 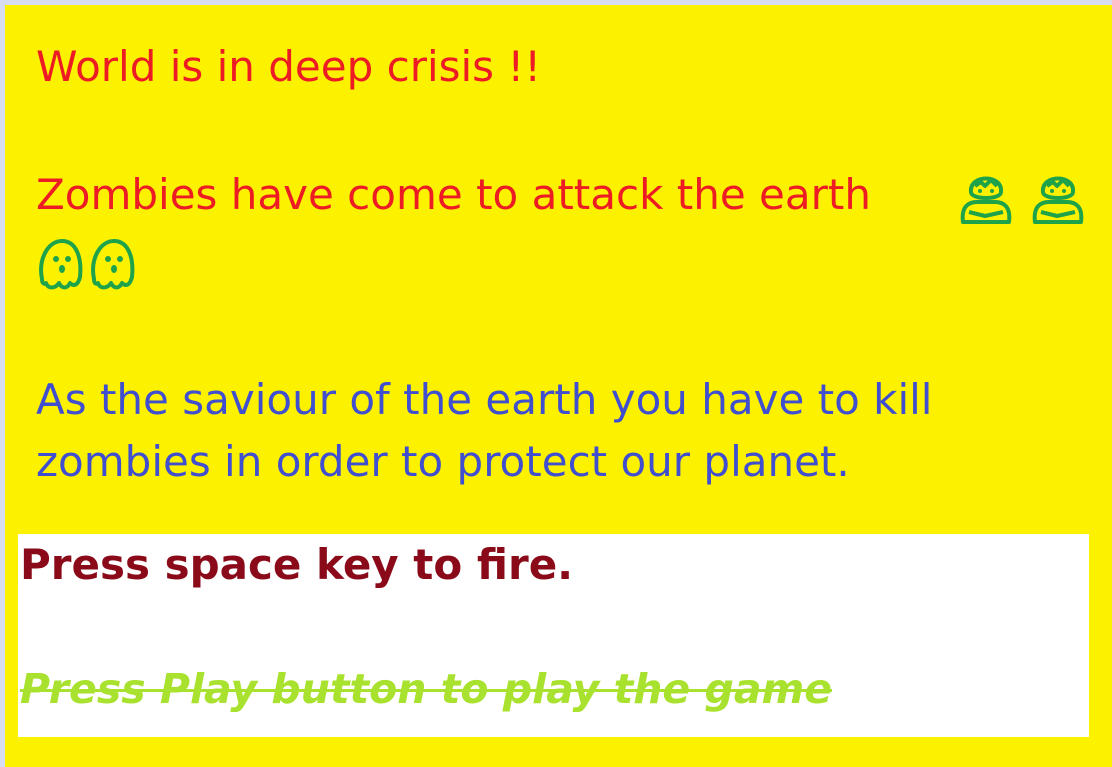 I want to click on zombie-attack-text: Zombies have come to attack the earth, so click(x=453, y=194).